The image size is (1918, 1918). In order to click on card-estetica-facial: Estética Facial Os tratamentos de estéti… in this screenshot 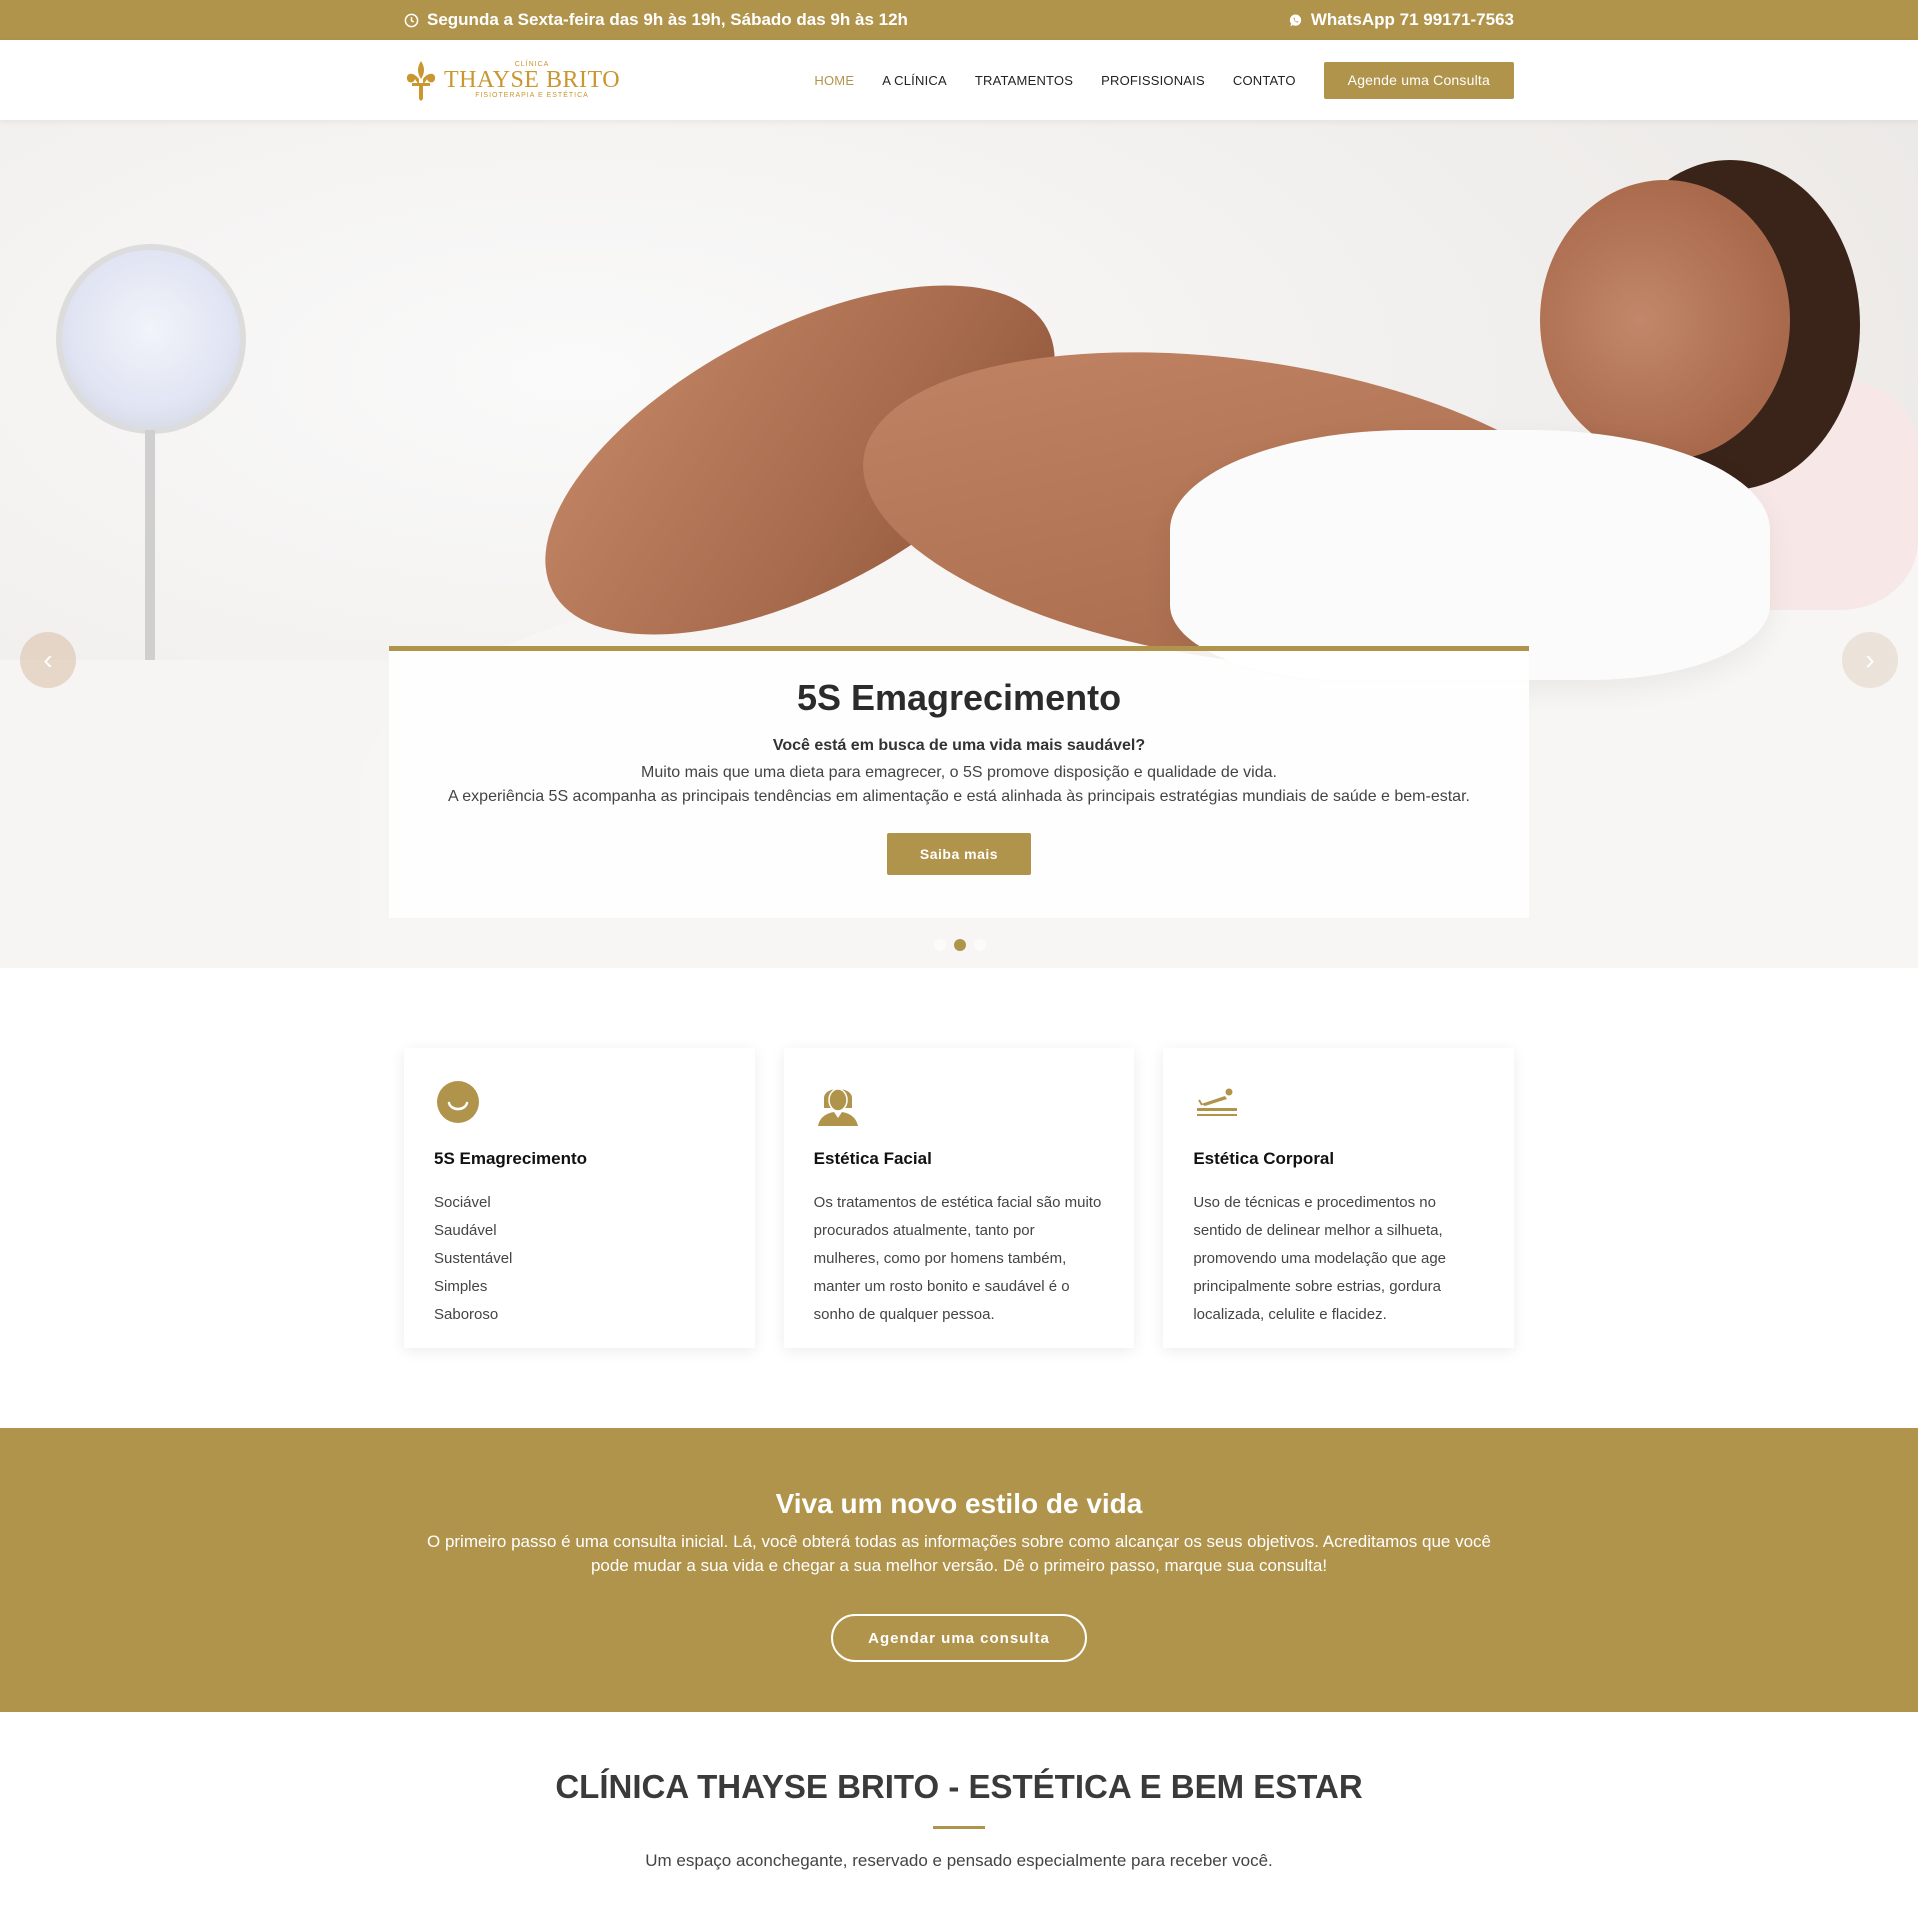, I will do `click(959, 1198)`.